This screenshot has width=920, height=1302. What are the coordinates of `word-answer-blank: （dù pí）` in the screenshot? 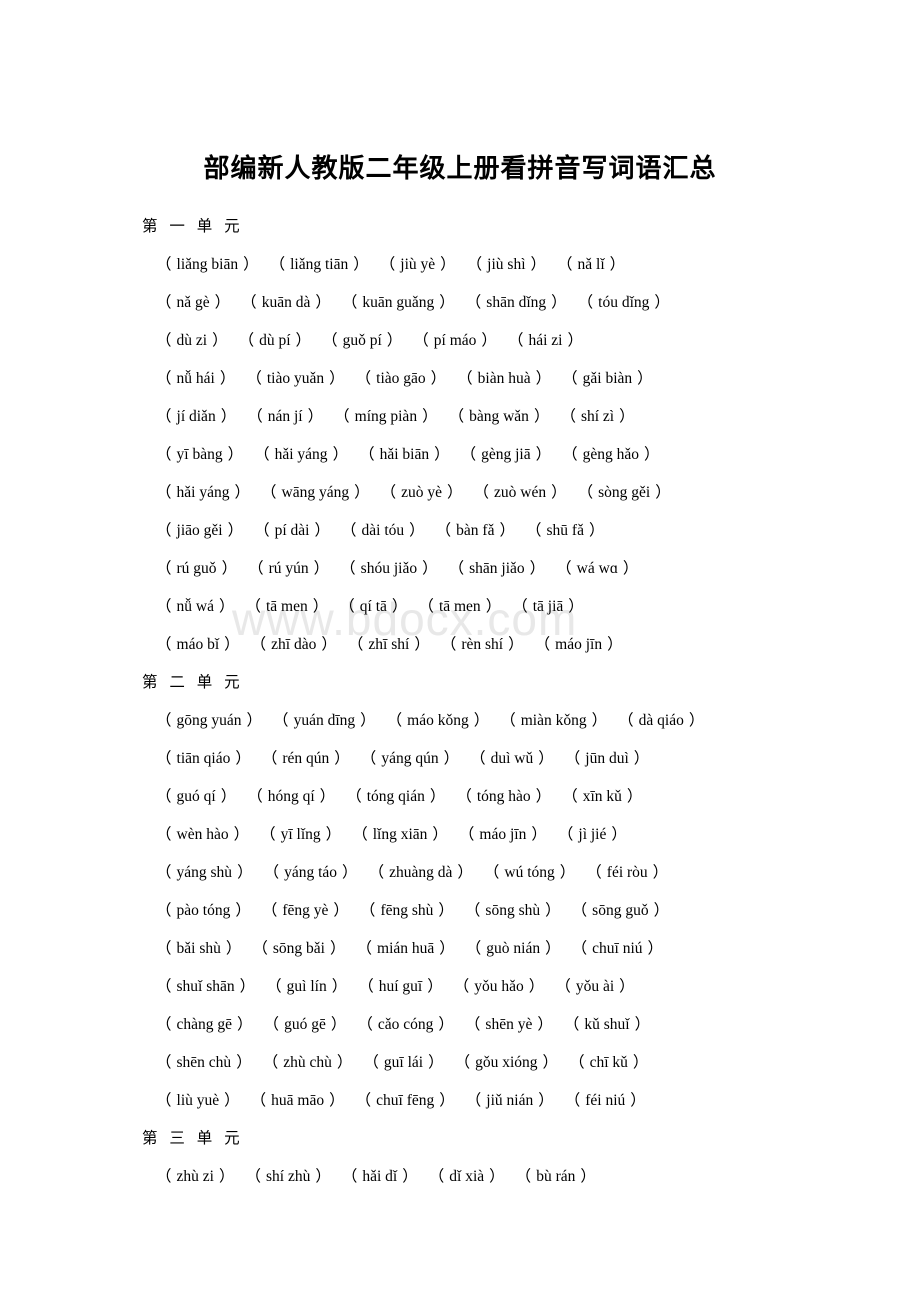 It's located at (275, 341).